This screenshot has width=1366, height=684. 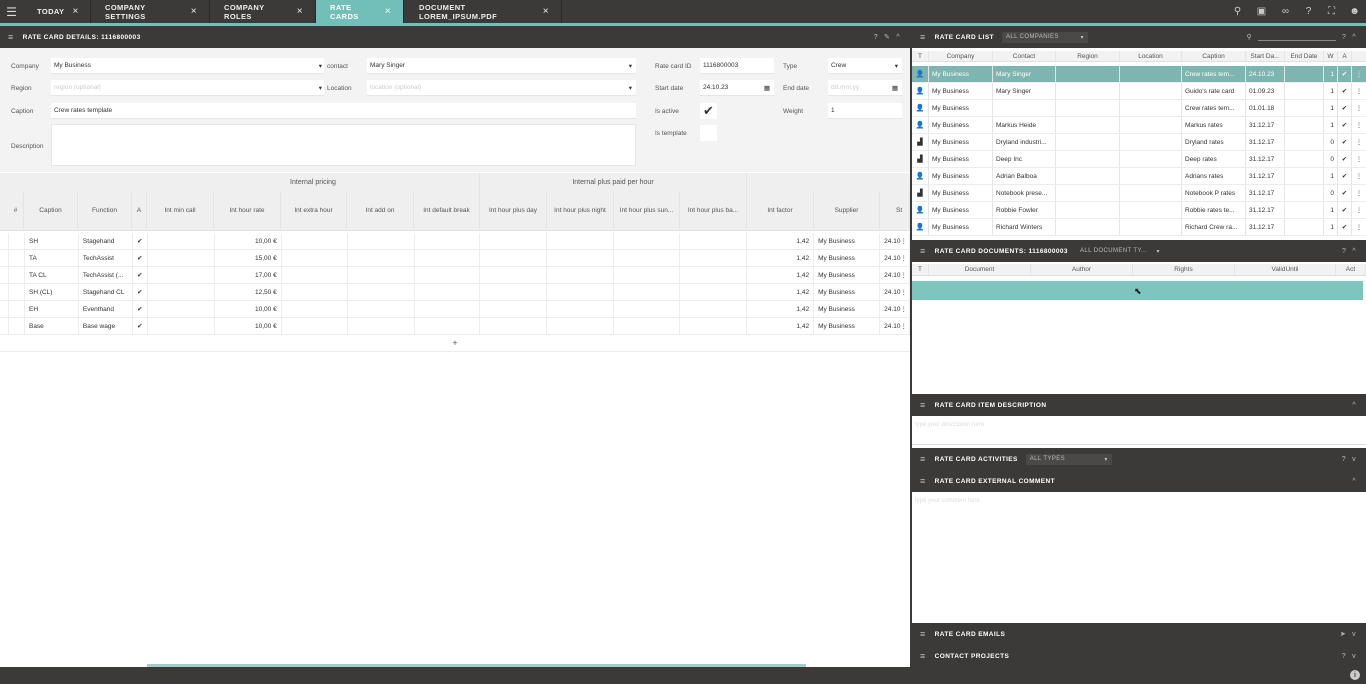 What do you see at coordinates (1331, 91) in the screenshot?
I see `cell-w: 1` at bounding box center [1331, 91].